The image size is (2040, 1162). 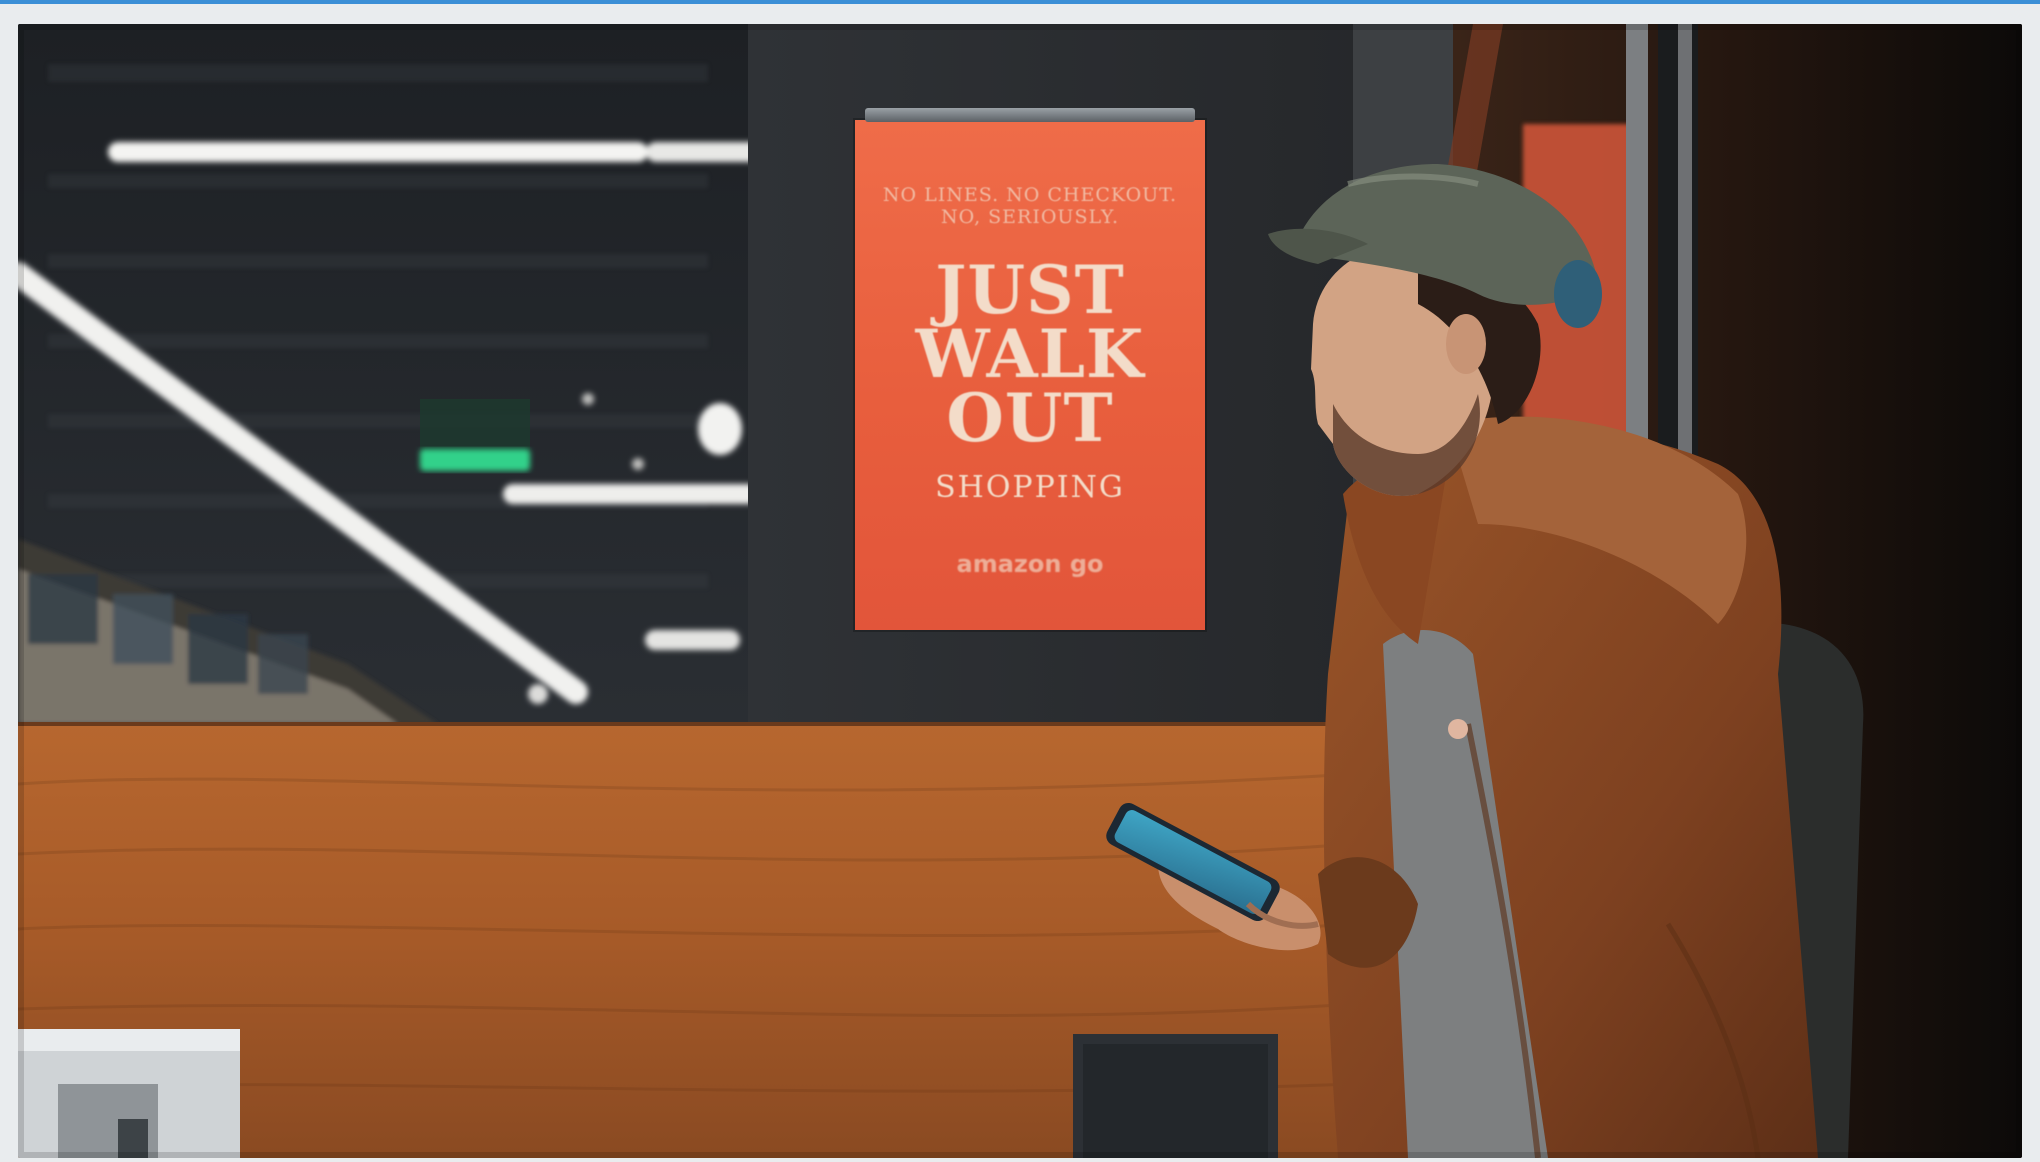 What do you see at coordinates (1030, 290) in the screenshot?
I see `poster-line-just: JUST` at bounding box center [1030, 290].